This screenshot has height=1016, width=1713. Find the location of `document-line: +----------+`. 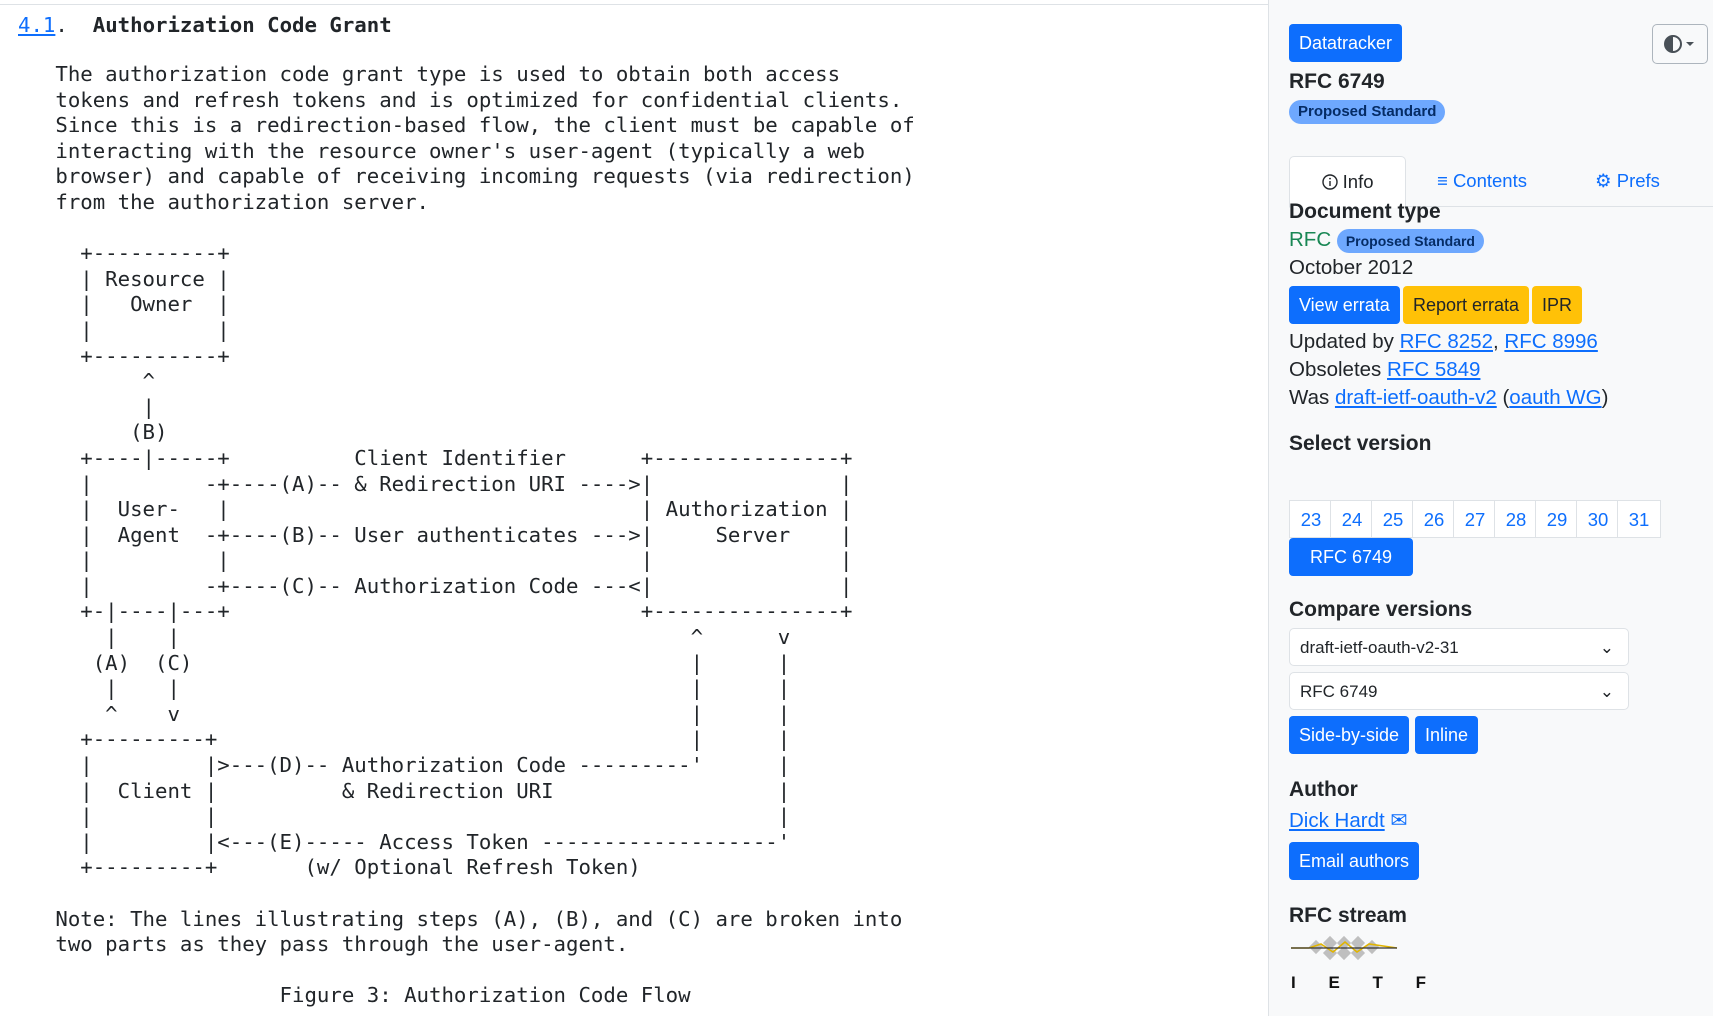

document-line: +----------+ is located at coordinates (124, 253).